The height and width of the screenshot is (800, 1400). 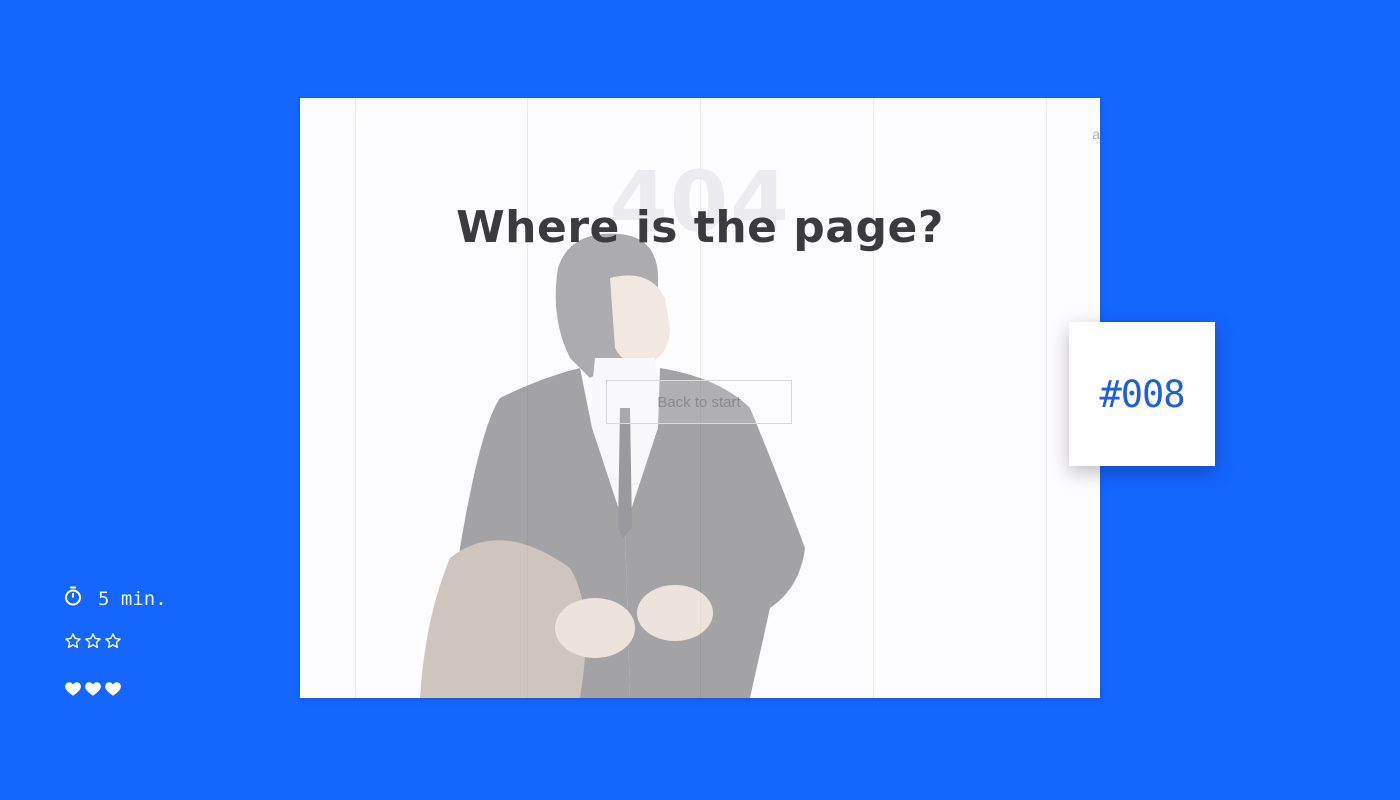 What do you see at coordinates (73, 598) in the screenshot?
I see `stopwatch-icon` at bounding box center [73, 598].